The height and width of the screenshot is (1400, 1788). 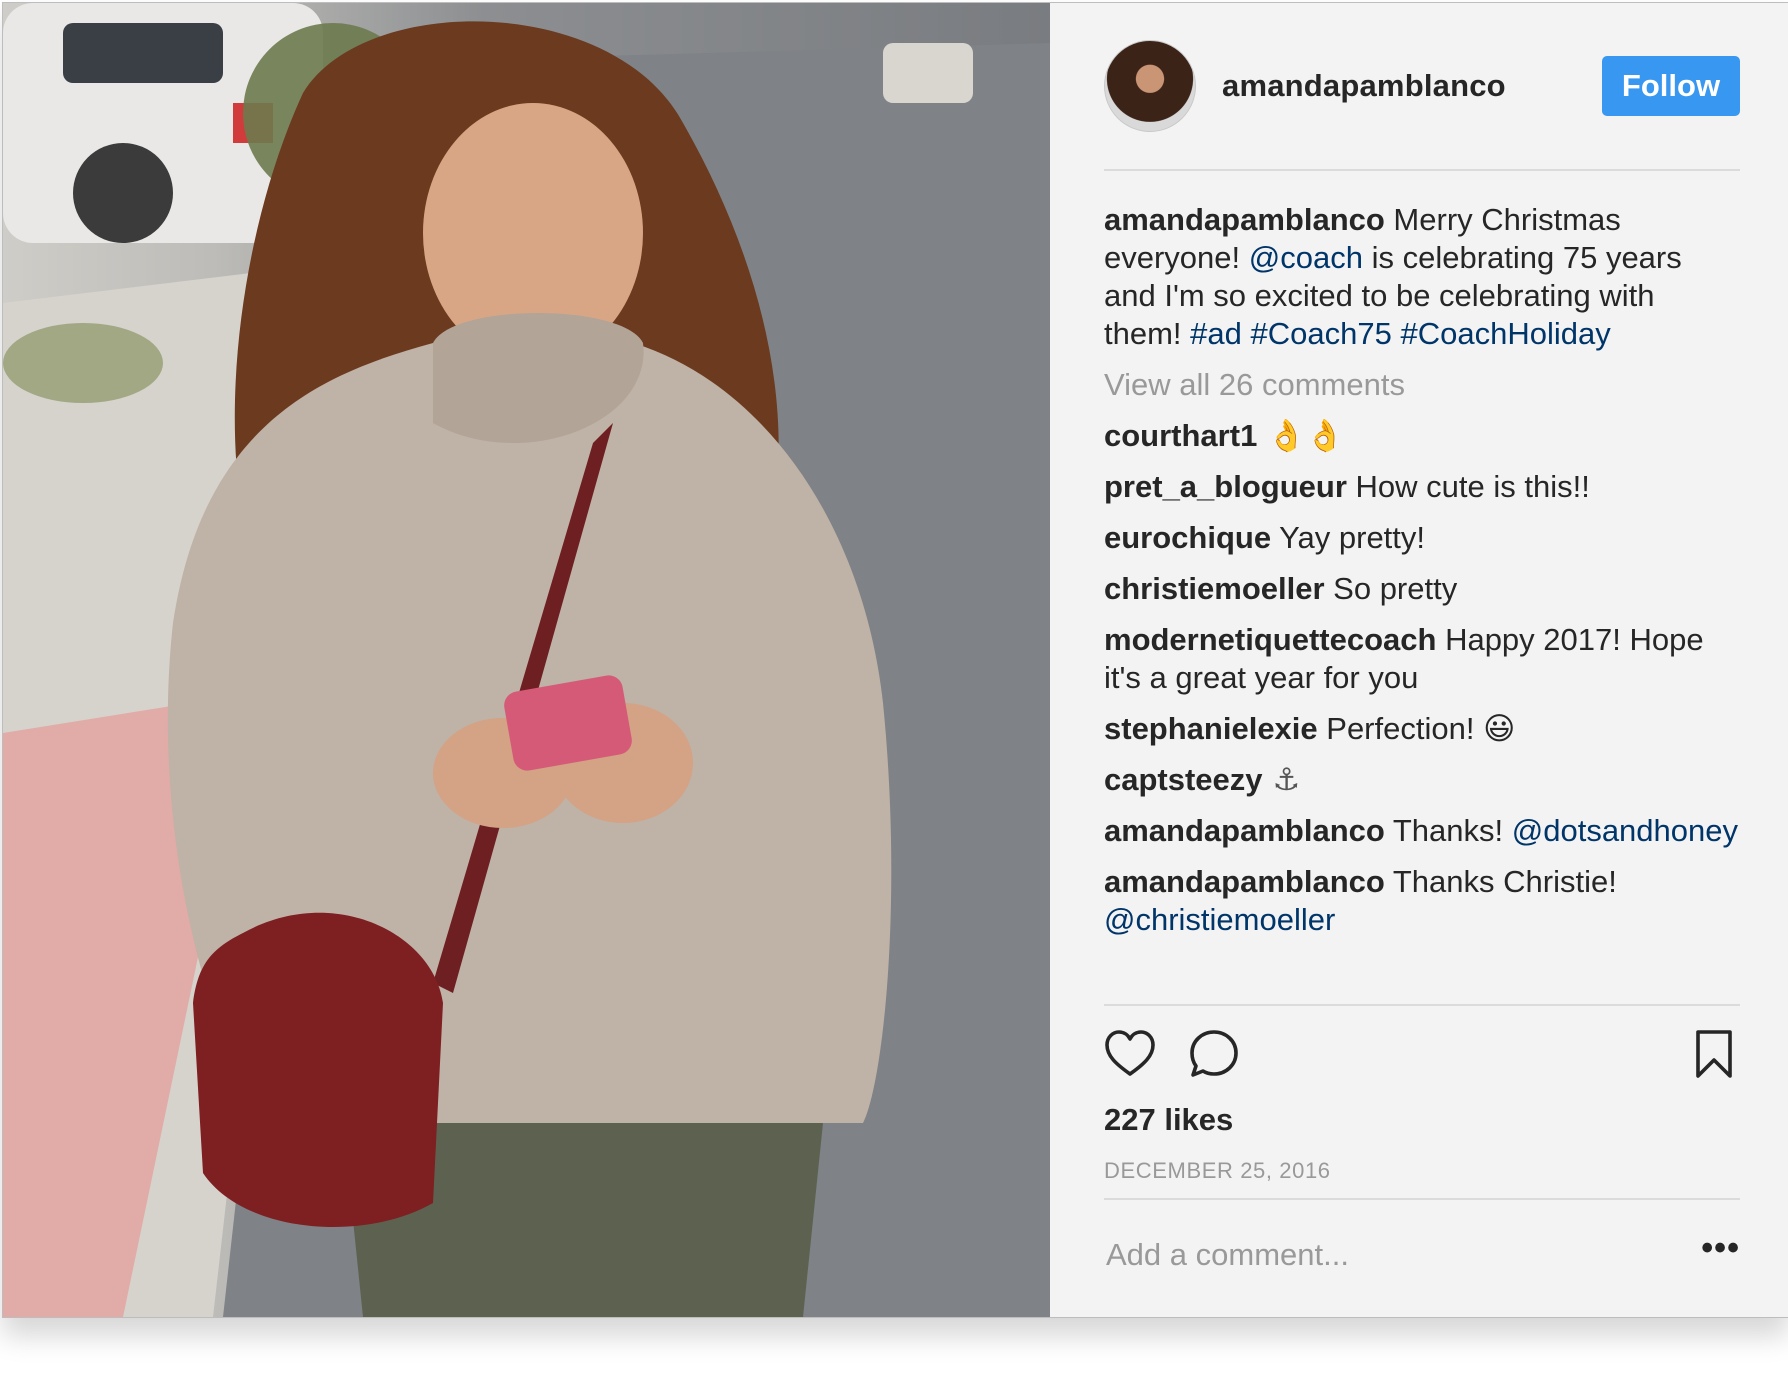 What do you see at coordinates (1214, 1054) in the screenshot?
I see `comment-bubble-icon` at bounding box center [1214, 1054].